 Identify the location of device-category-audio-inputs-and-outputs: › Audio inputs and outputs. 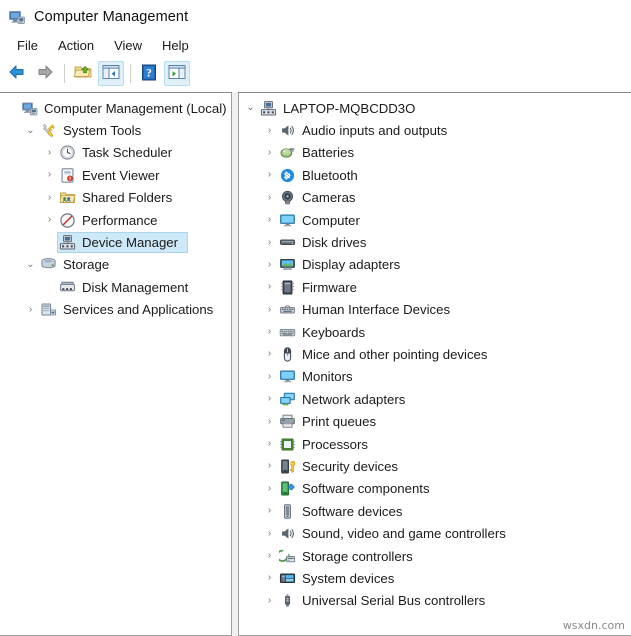
(435, 130).